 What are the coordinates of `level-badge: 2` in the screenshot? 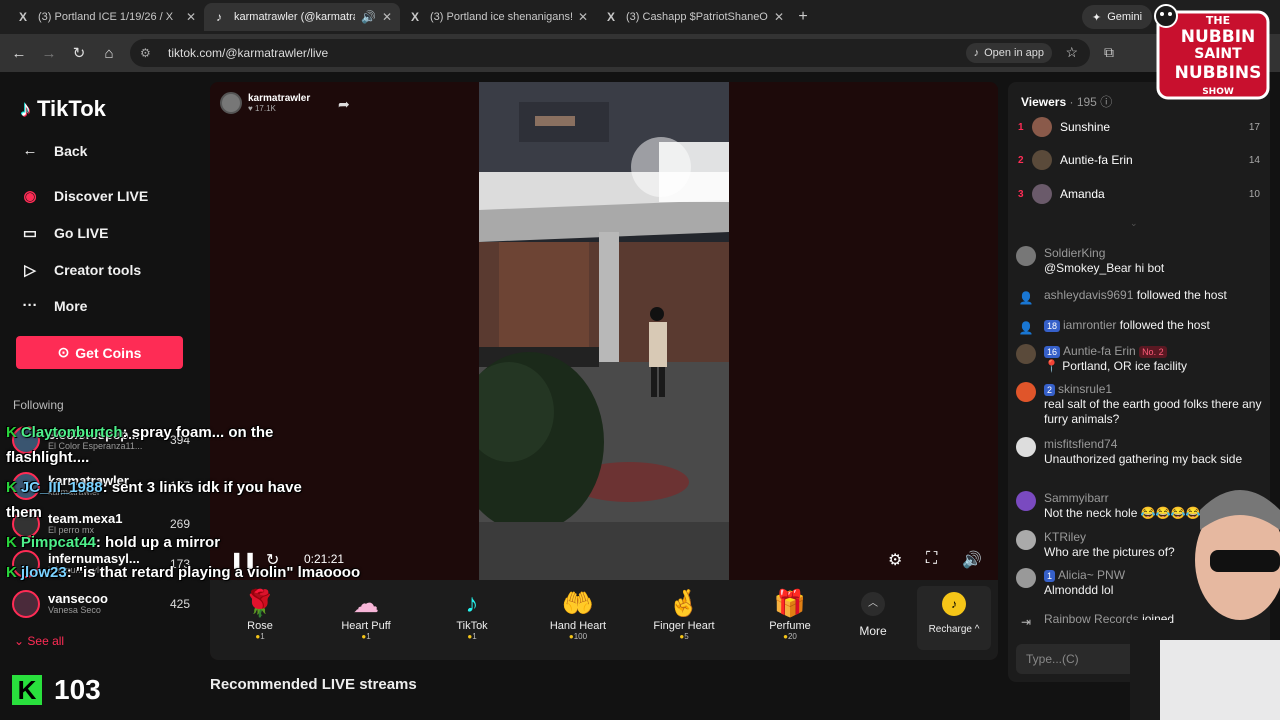 It's located at (1050, 390).